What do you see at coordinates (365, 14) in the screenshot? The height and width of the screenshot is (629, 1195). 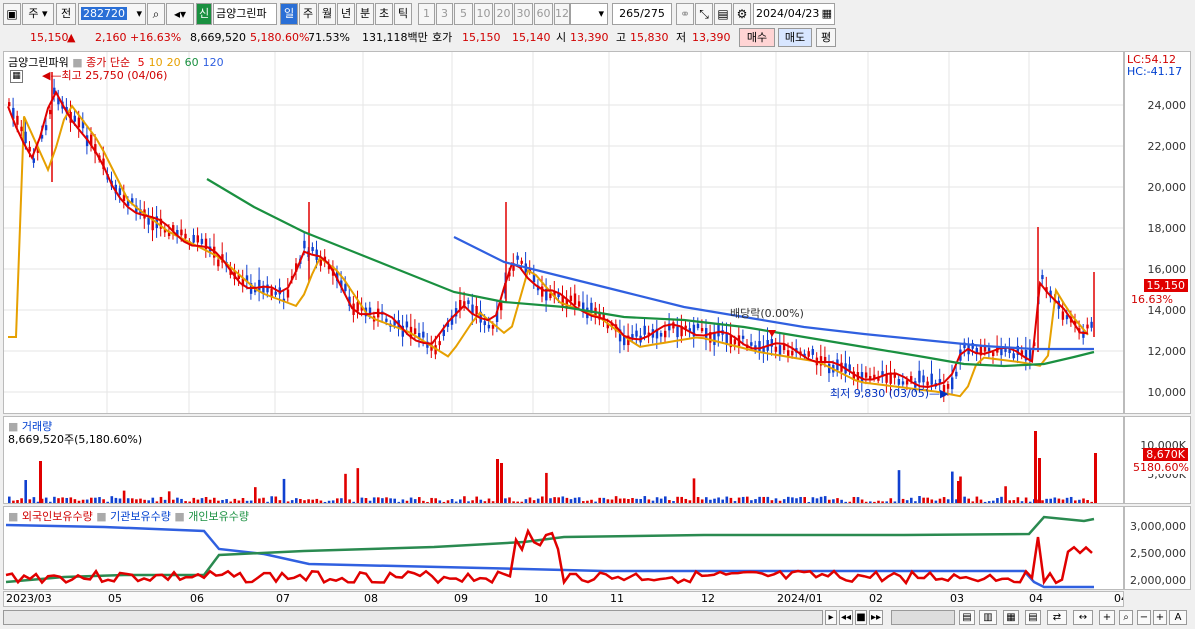 I see `period-tab-4: 분` at bounding box center [365, 14].